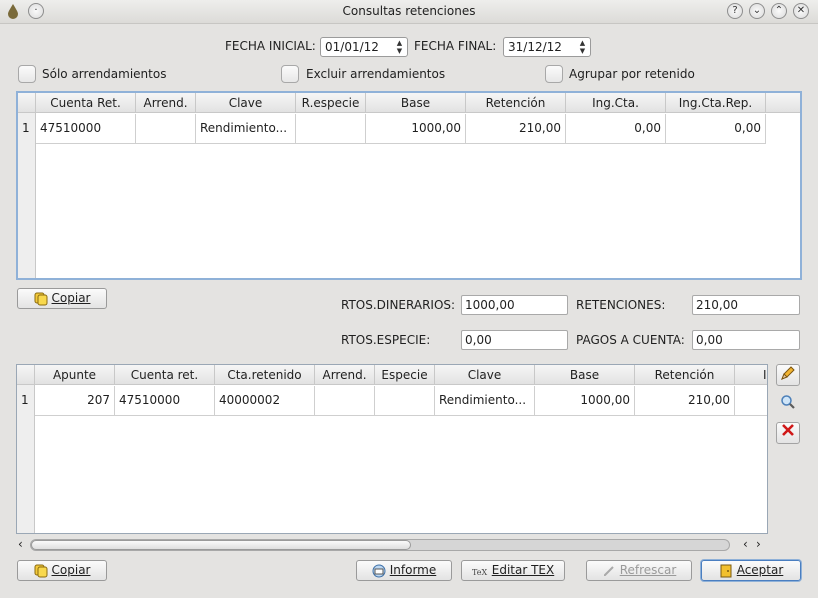  I want to click on refrescar-button: Refrescar, so click(639, 570).